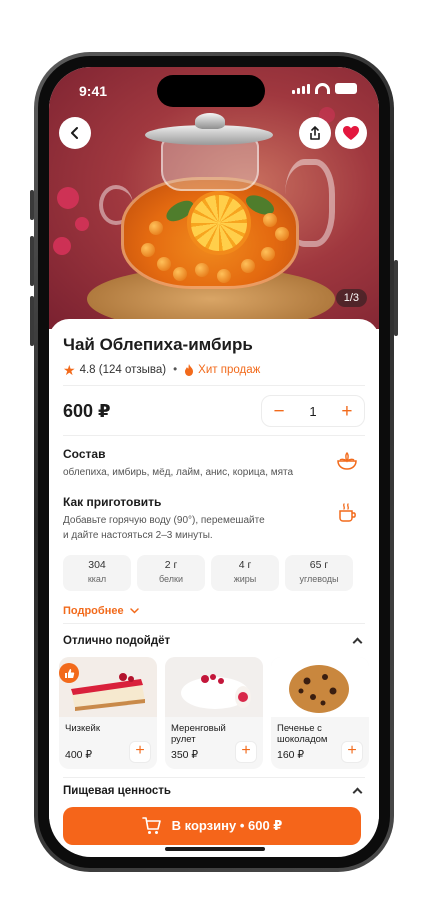 The width and height of the screenshot is (430, 908). I want to click on home-indicator, so click(215, 849).